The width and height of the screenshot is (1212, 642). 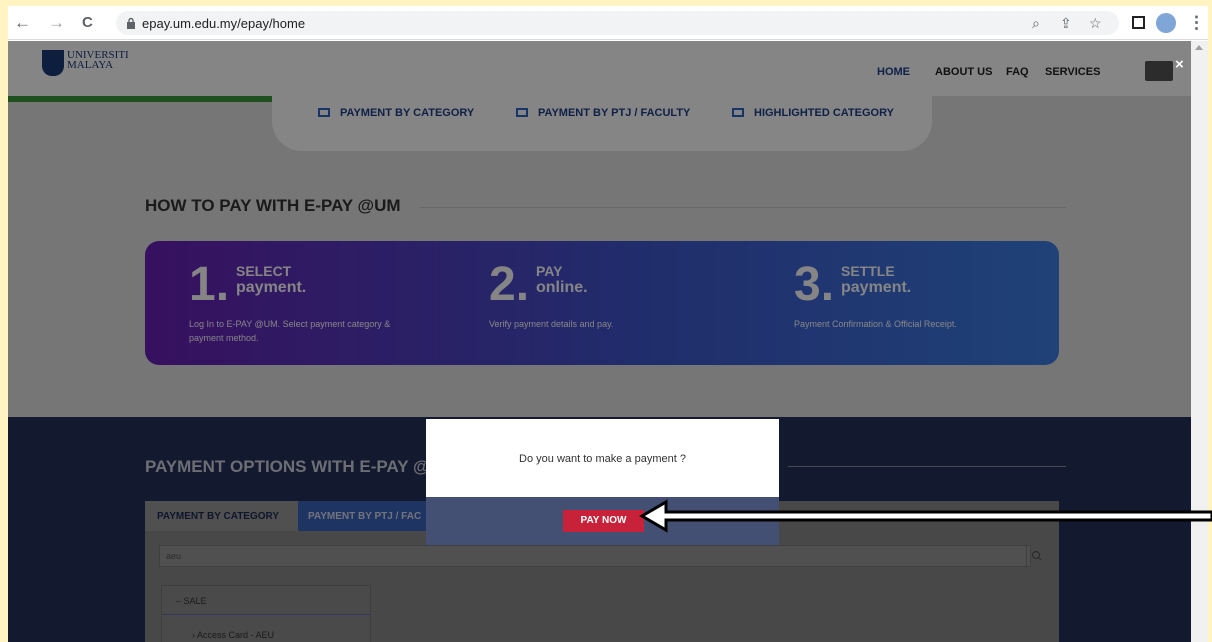 I want to click on pay-now-button: PAY NOW, so click(x=603, y=521).